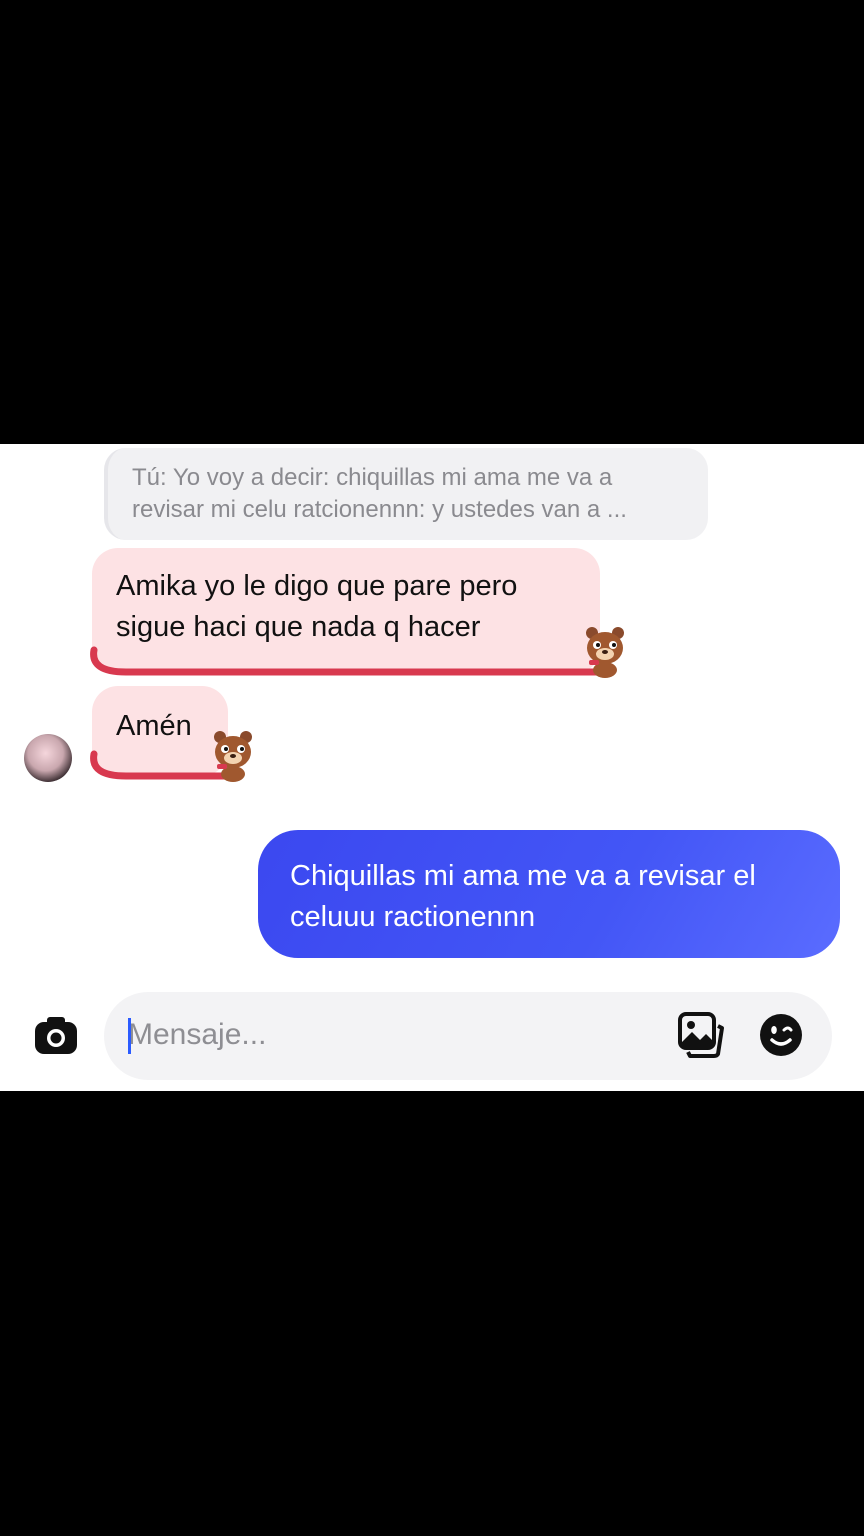  I want to click on message-text-line: Amén, so click(154, 726).